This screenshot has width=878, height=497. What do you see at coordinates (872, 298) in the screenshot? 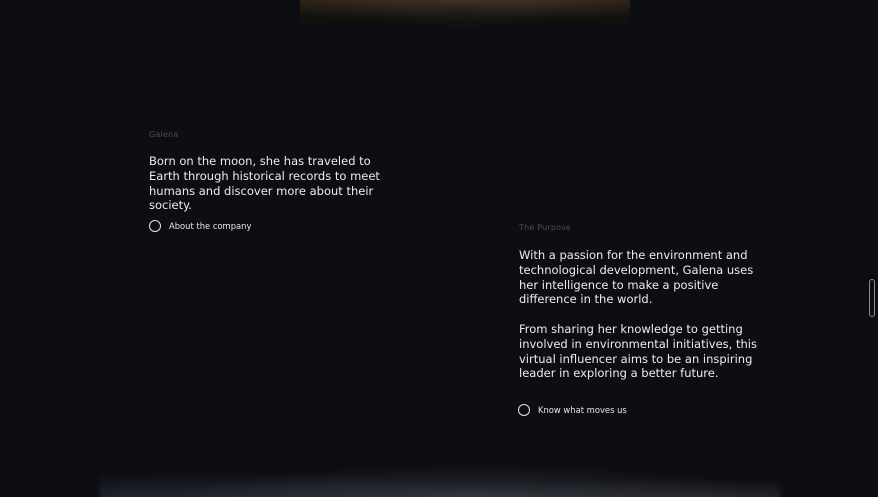
I see `scroll-indicator` at bounding box center [872, 298].